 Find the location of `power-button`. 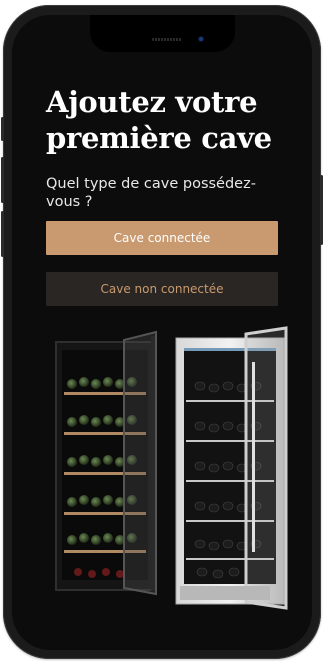

power-button is located at coordinates (321, 210).